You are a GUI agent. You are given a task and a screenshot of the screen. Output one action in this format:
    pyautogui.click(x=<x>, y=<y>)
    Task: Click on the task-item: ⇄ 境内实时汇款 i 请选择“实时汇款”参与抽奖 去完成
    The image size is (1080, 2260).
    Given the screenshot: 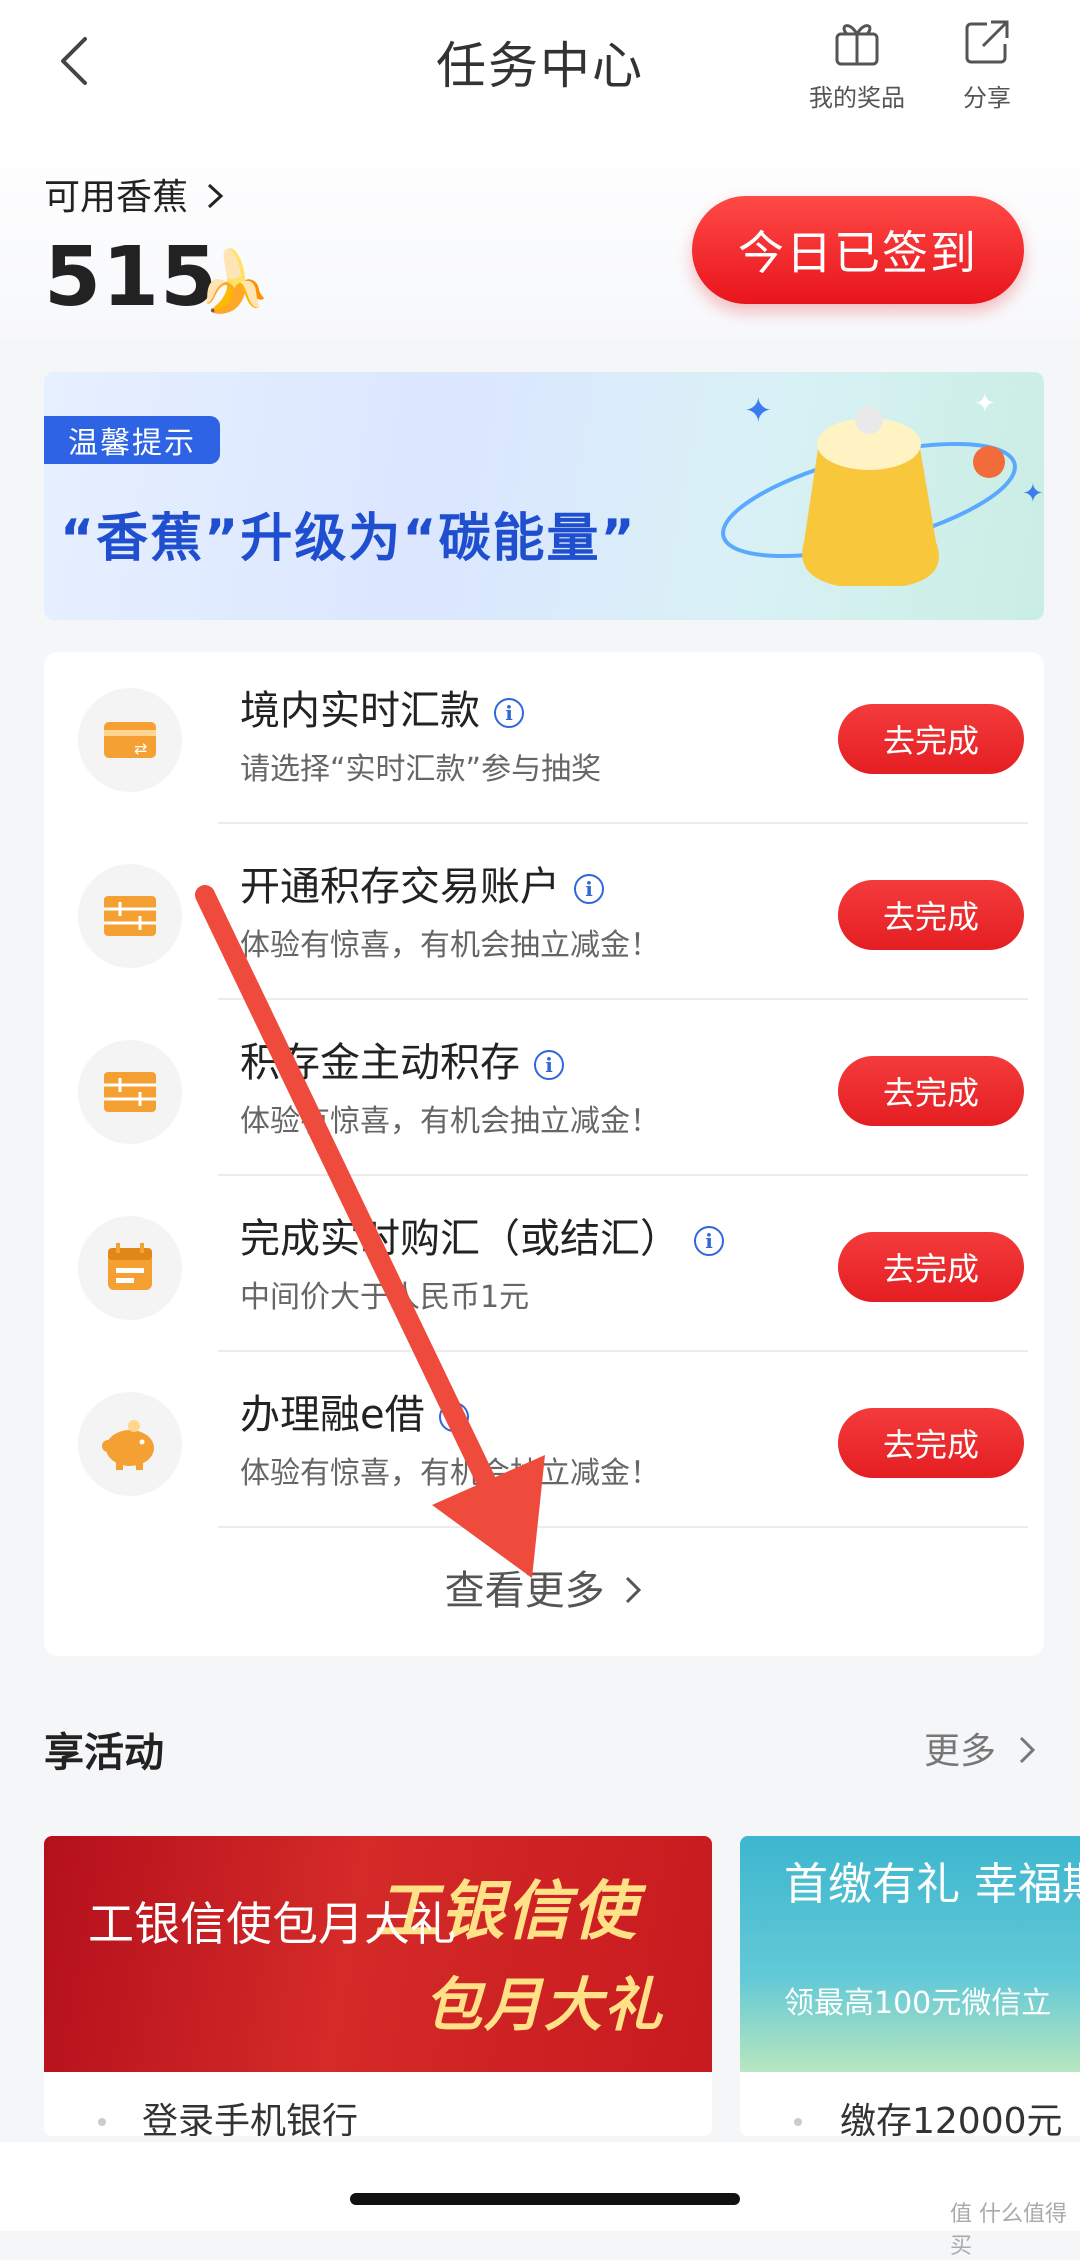 What is the action you would take?
    pyautogui.click(x=544, y=740)
    